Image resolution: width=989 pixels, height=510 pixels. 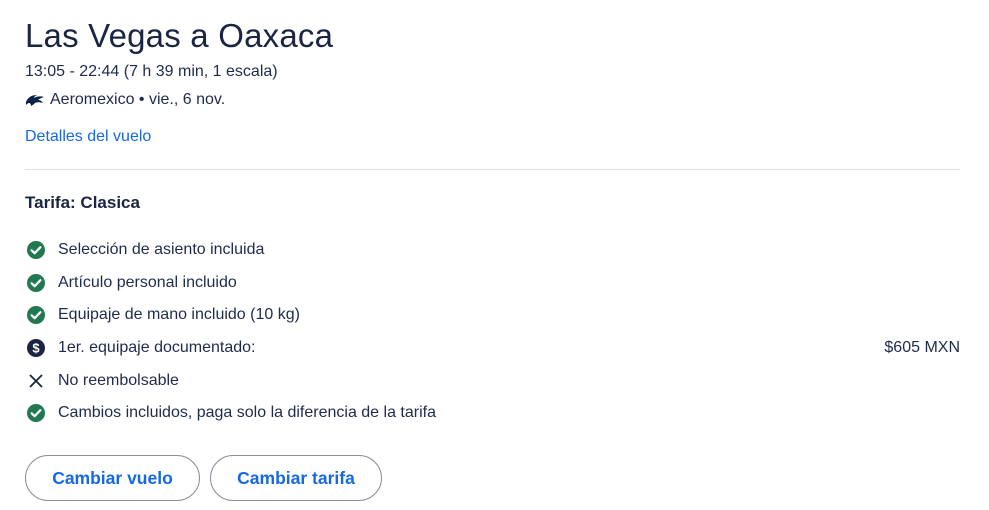 I want to click on airline-row: Aeromexico • vie., 6 nov., so click(x=125, y=100).